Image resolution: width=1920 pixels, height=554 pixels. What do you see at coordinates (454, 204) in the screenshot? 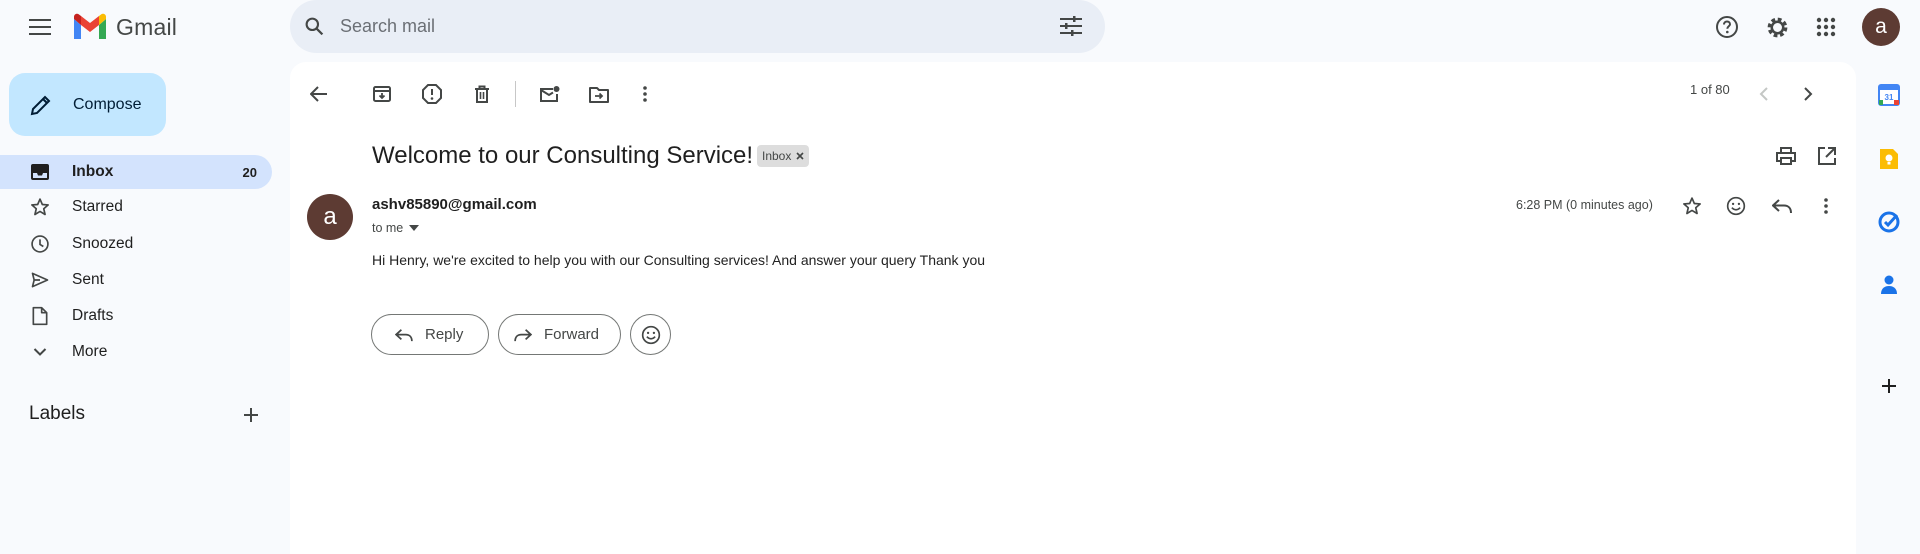
I see `sender-email: ashv85890@gmail.com` at bounding box center [454, 204].